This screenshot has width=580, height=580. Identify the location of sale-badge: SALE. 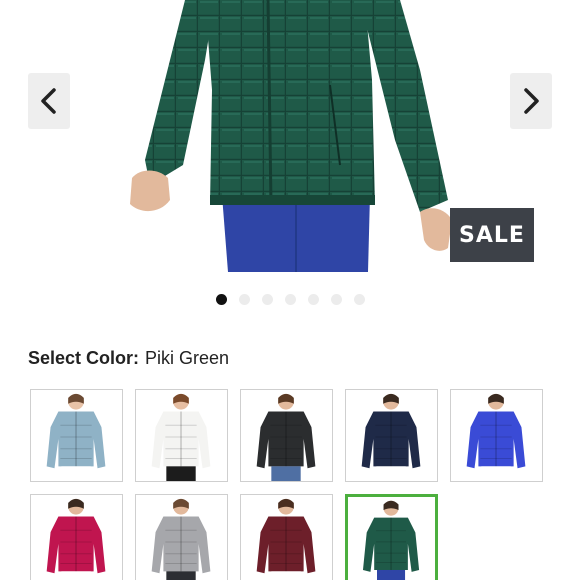
(492, 235).